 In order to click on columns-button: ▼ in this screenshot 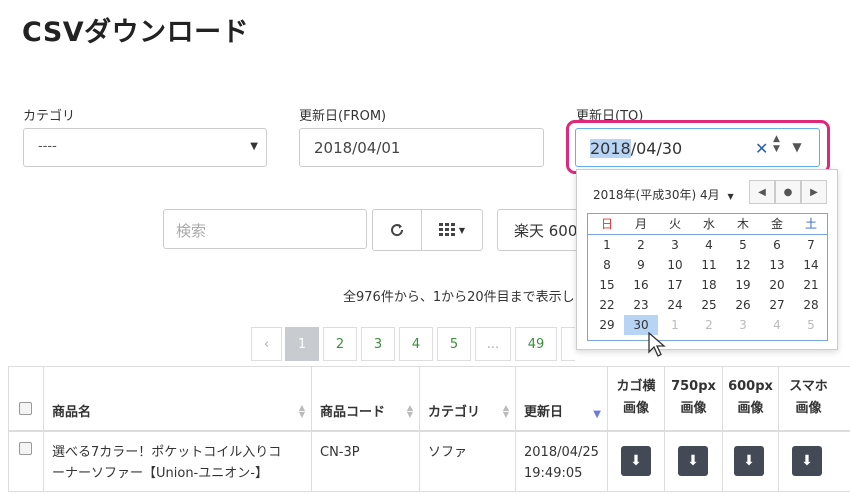, I will do `click(452, 230)`.